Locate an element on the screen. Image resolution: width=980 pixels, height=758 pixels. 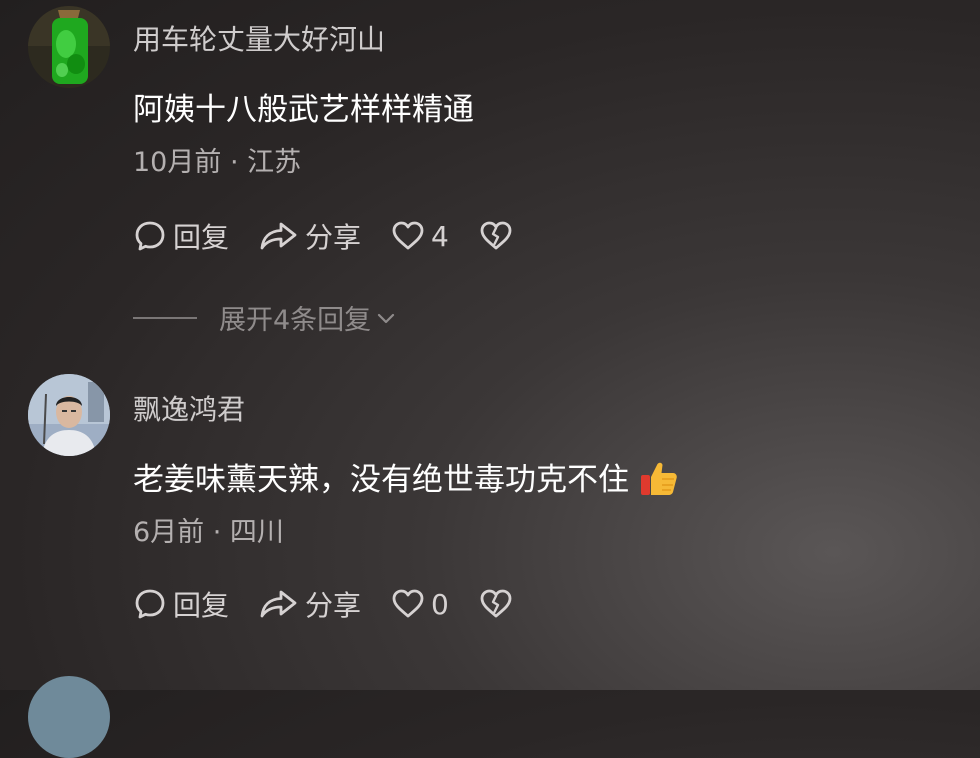
comment-actions: 回复 分享 4 is located at coordinates (338, 236).